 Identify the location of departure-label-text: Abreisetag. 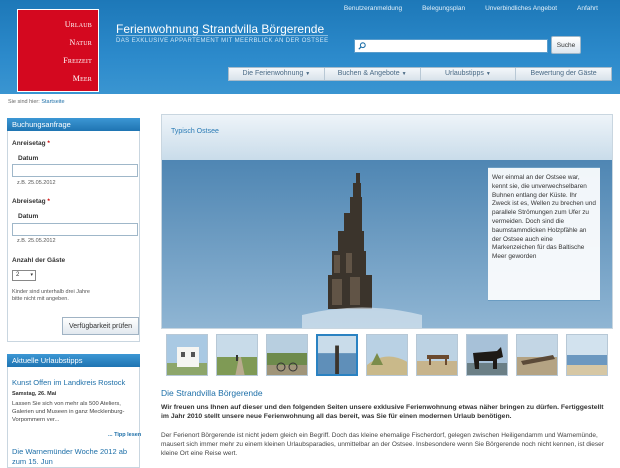
(29, 201).